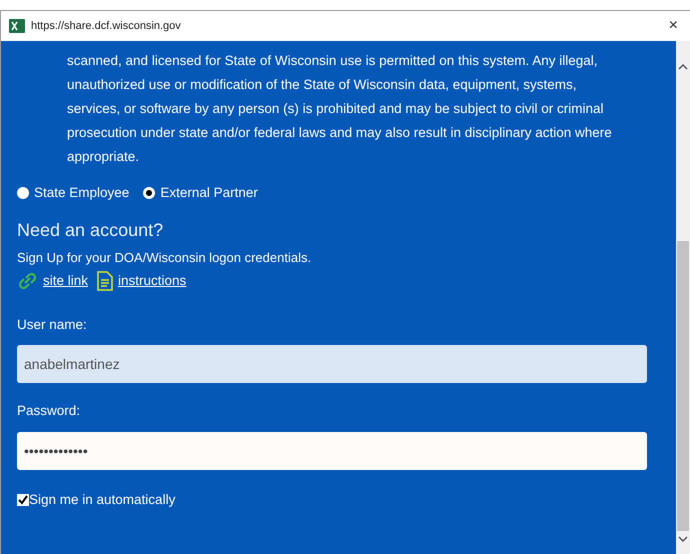 This screenshot has height=554, width=690. I want to click on window-title: https://share.dcf.wisconsin.gov, so click(106, 26).